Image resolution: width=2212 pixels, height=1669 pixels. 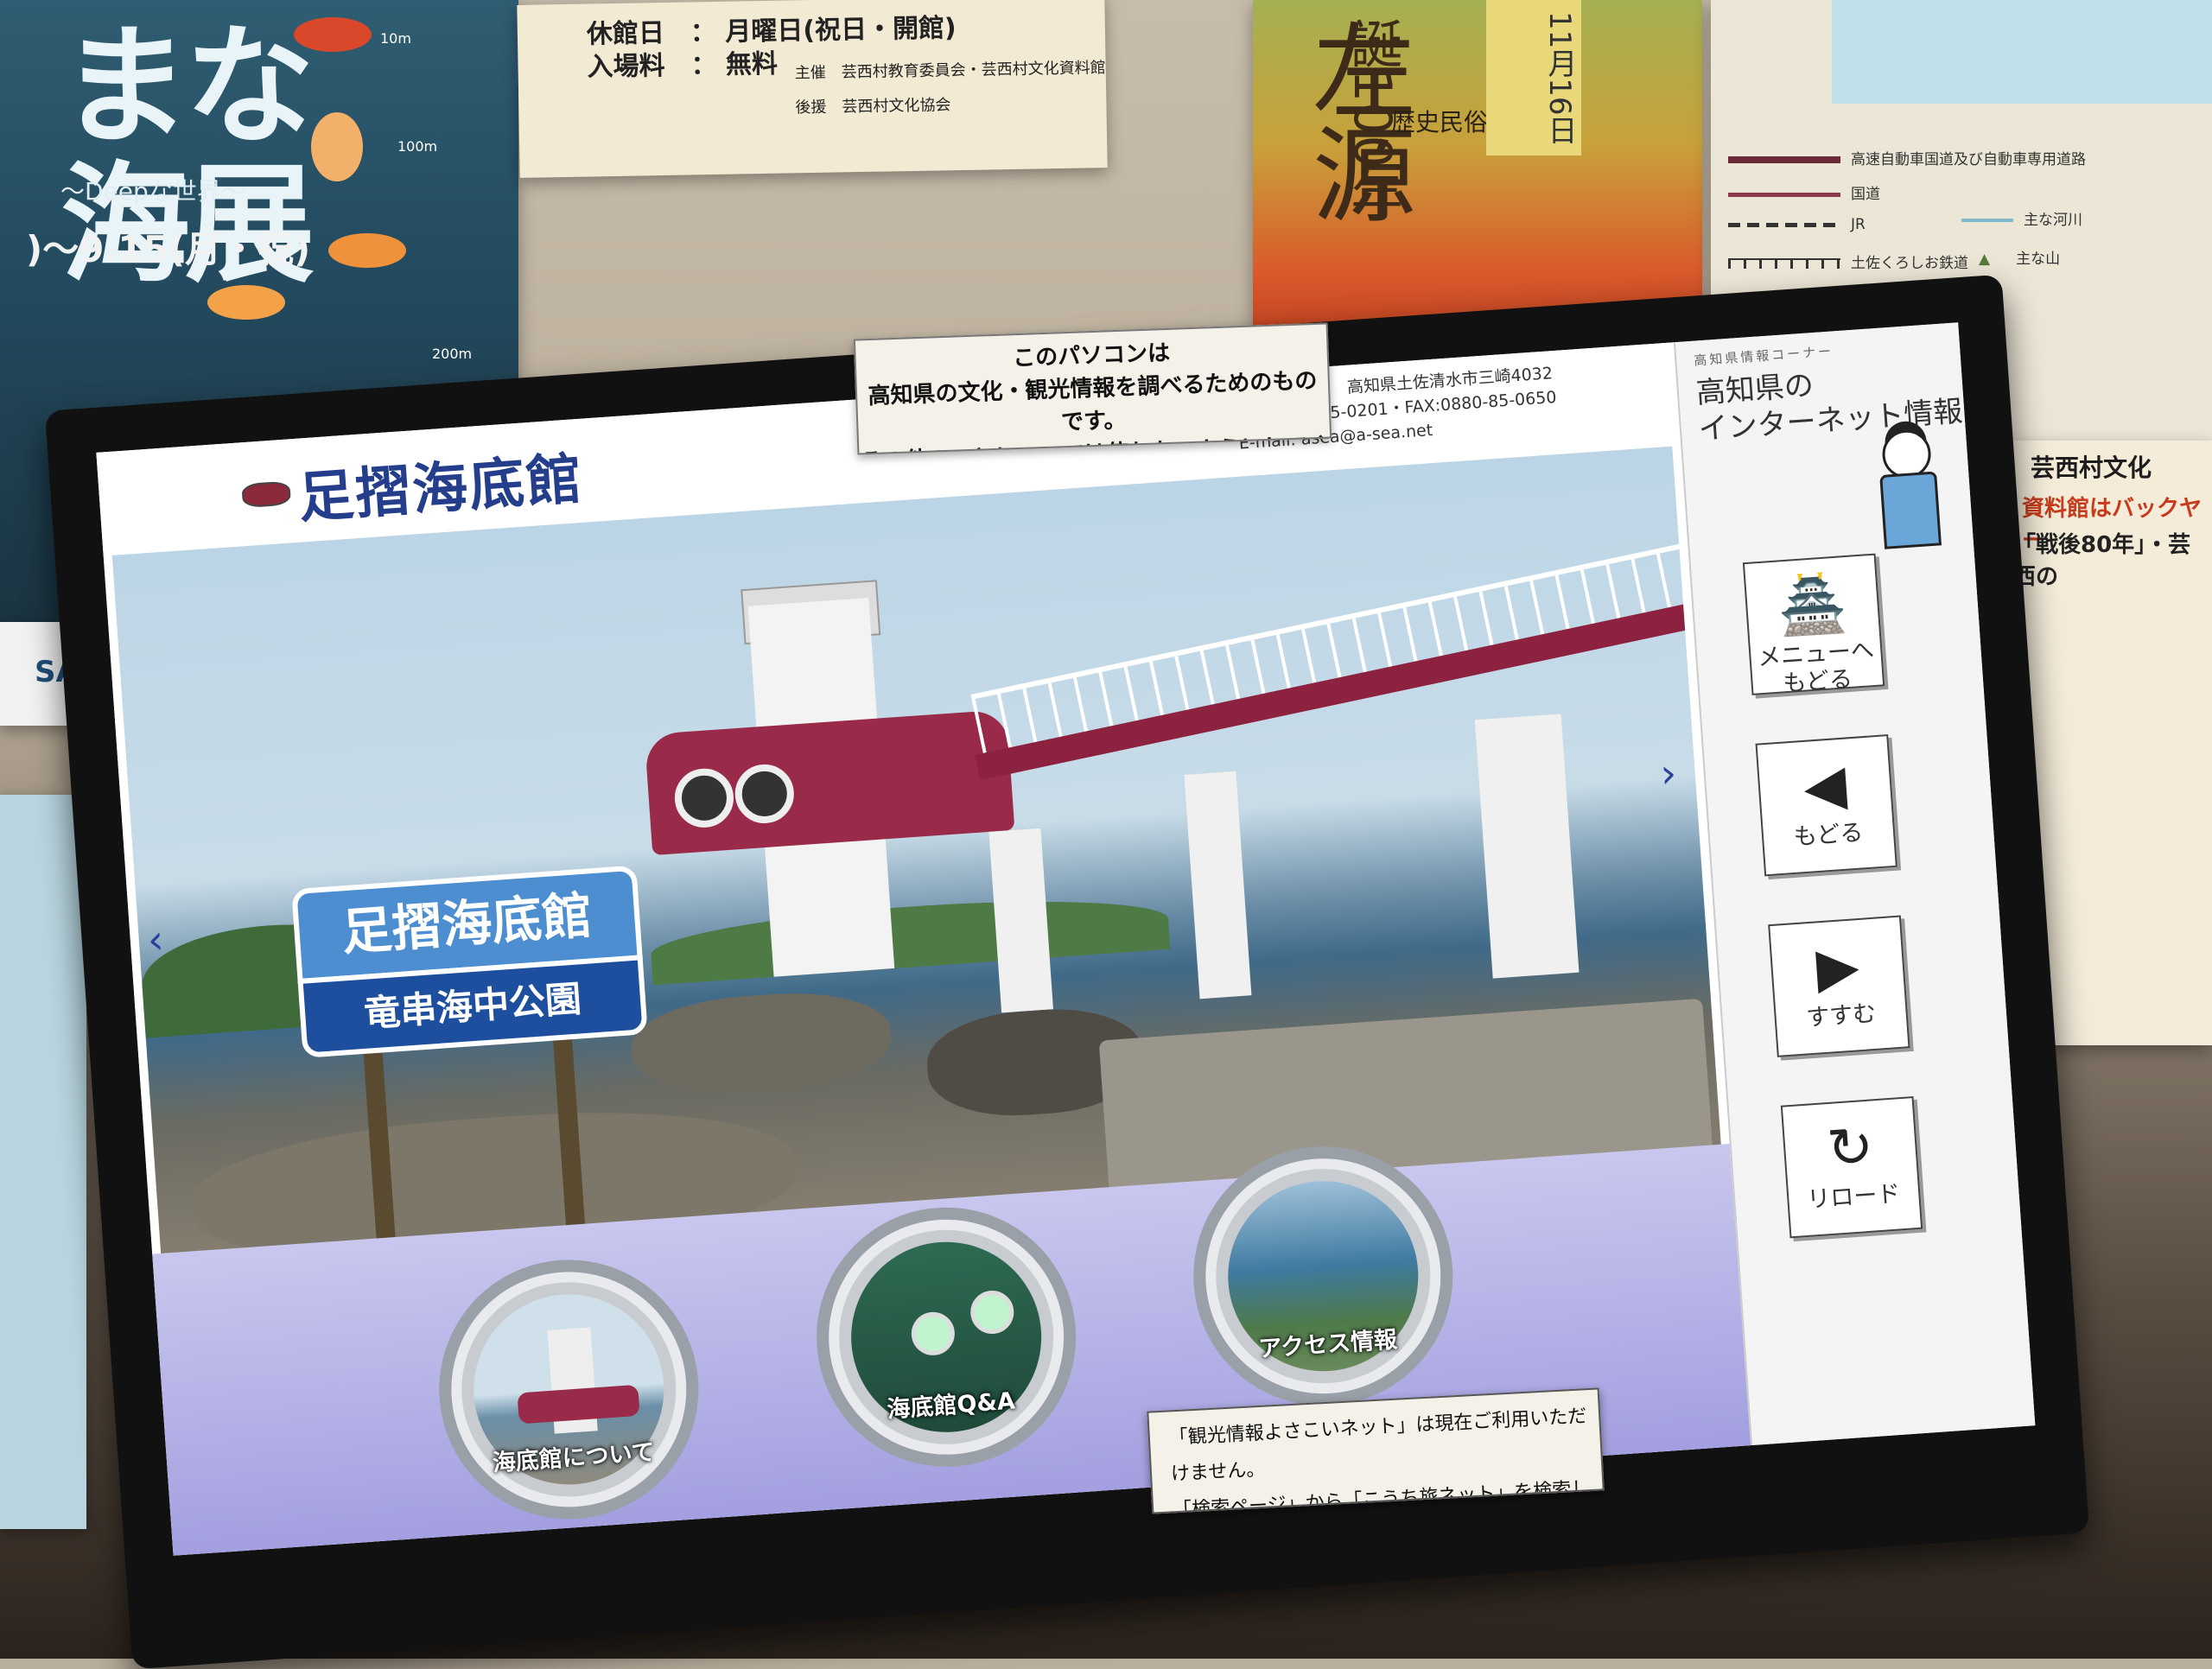 I want to click on menu-return-button: 🏯 メニューへ もどる, so click(x=1813, y=625).